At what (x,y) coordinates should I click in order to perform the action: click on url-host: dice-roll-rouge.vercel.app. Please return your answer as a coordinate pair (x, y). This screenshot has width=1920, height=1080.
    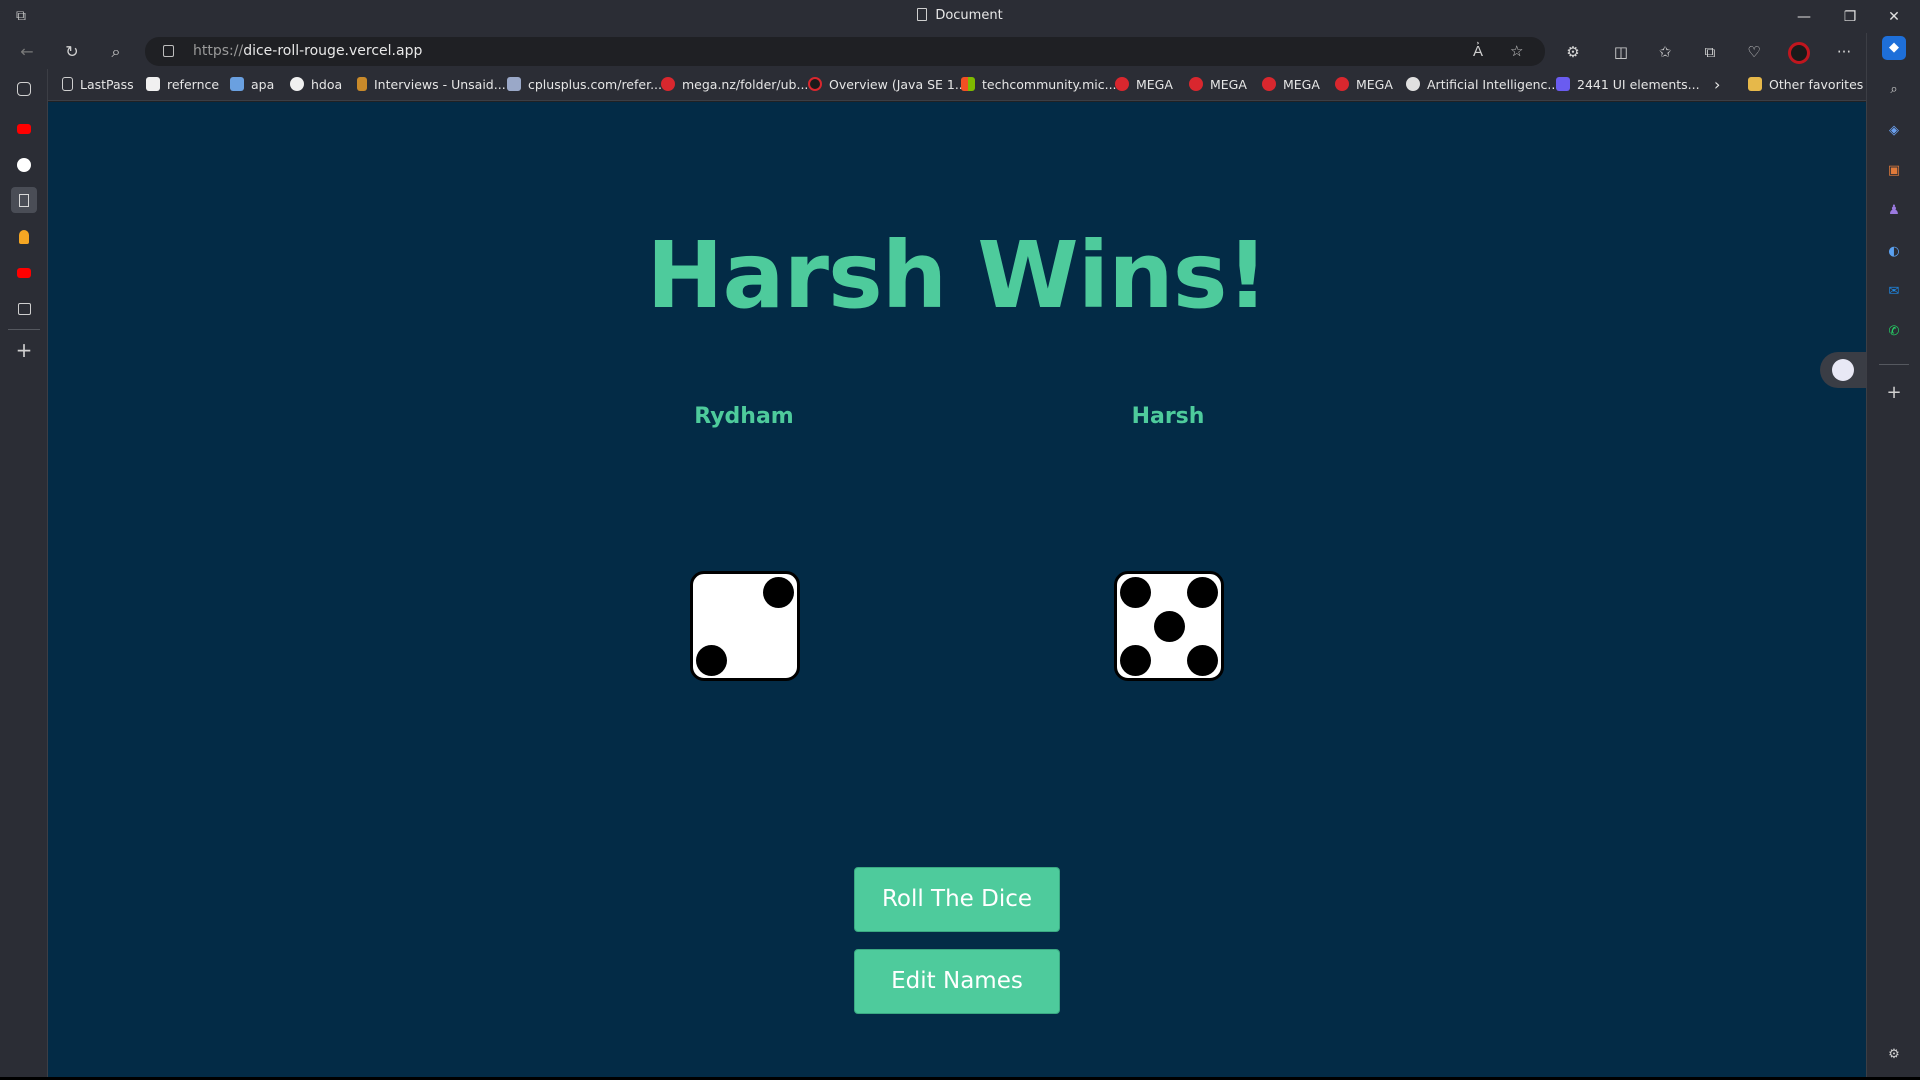
    Looking at the image, I should click on (333, 51).